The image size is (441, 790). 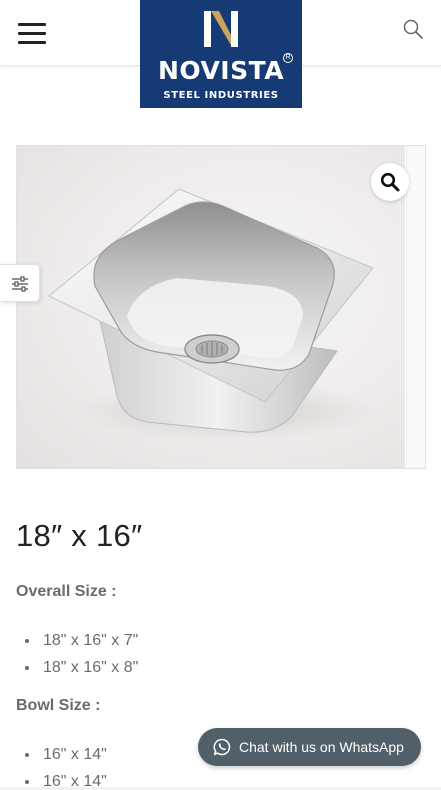 I want to click on brand-name: NOVISTA, so click(x=221, y=70).